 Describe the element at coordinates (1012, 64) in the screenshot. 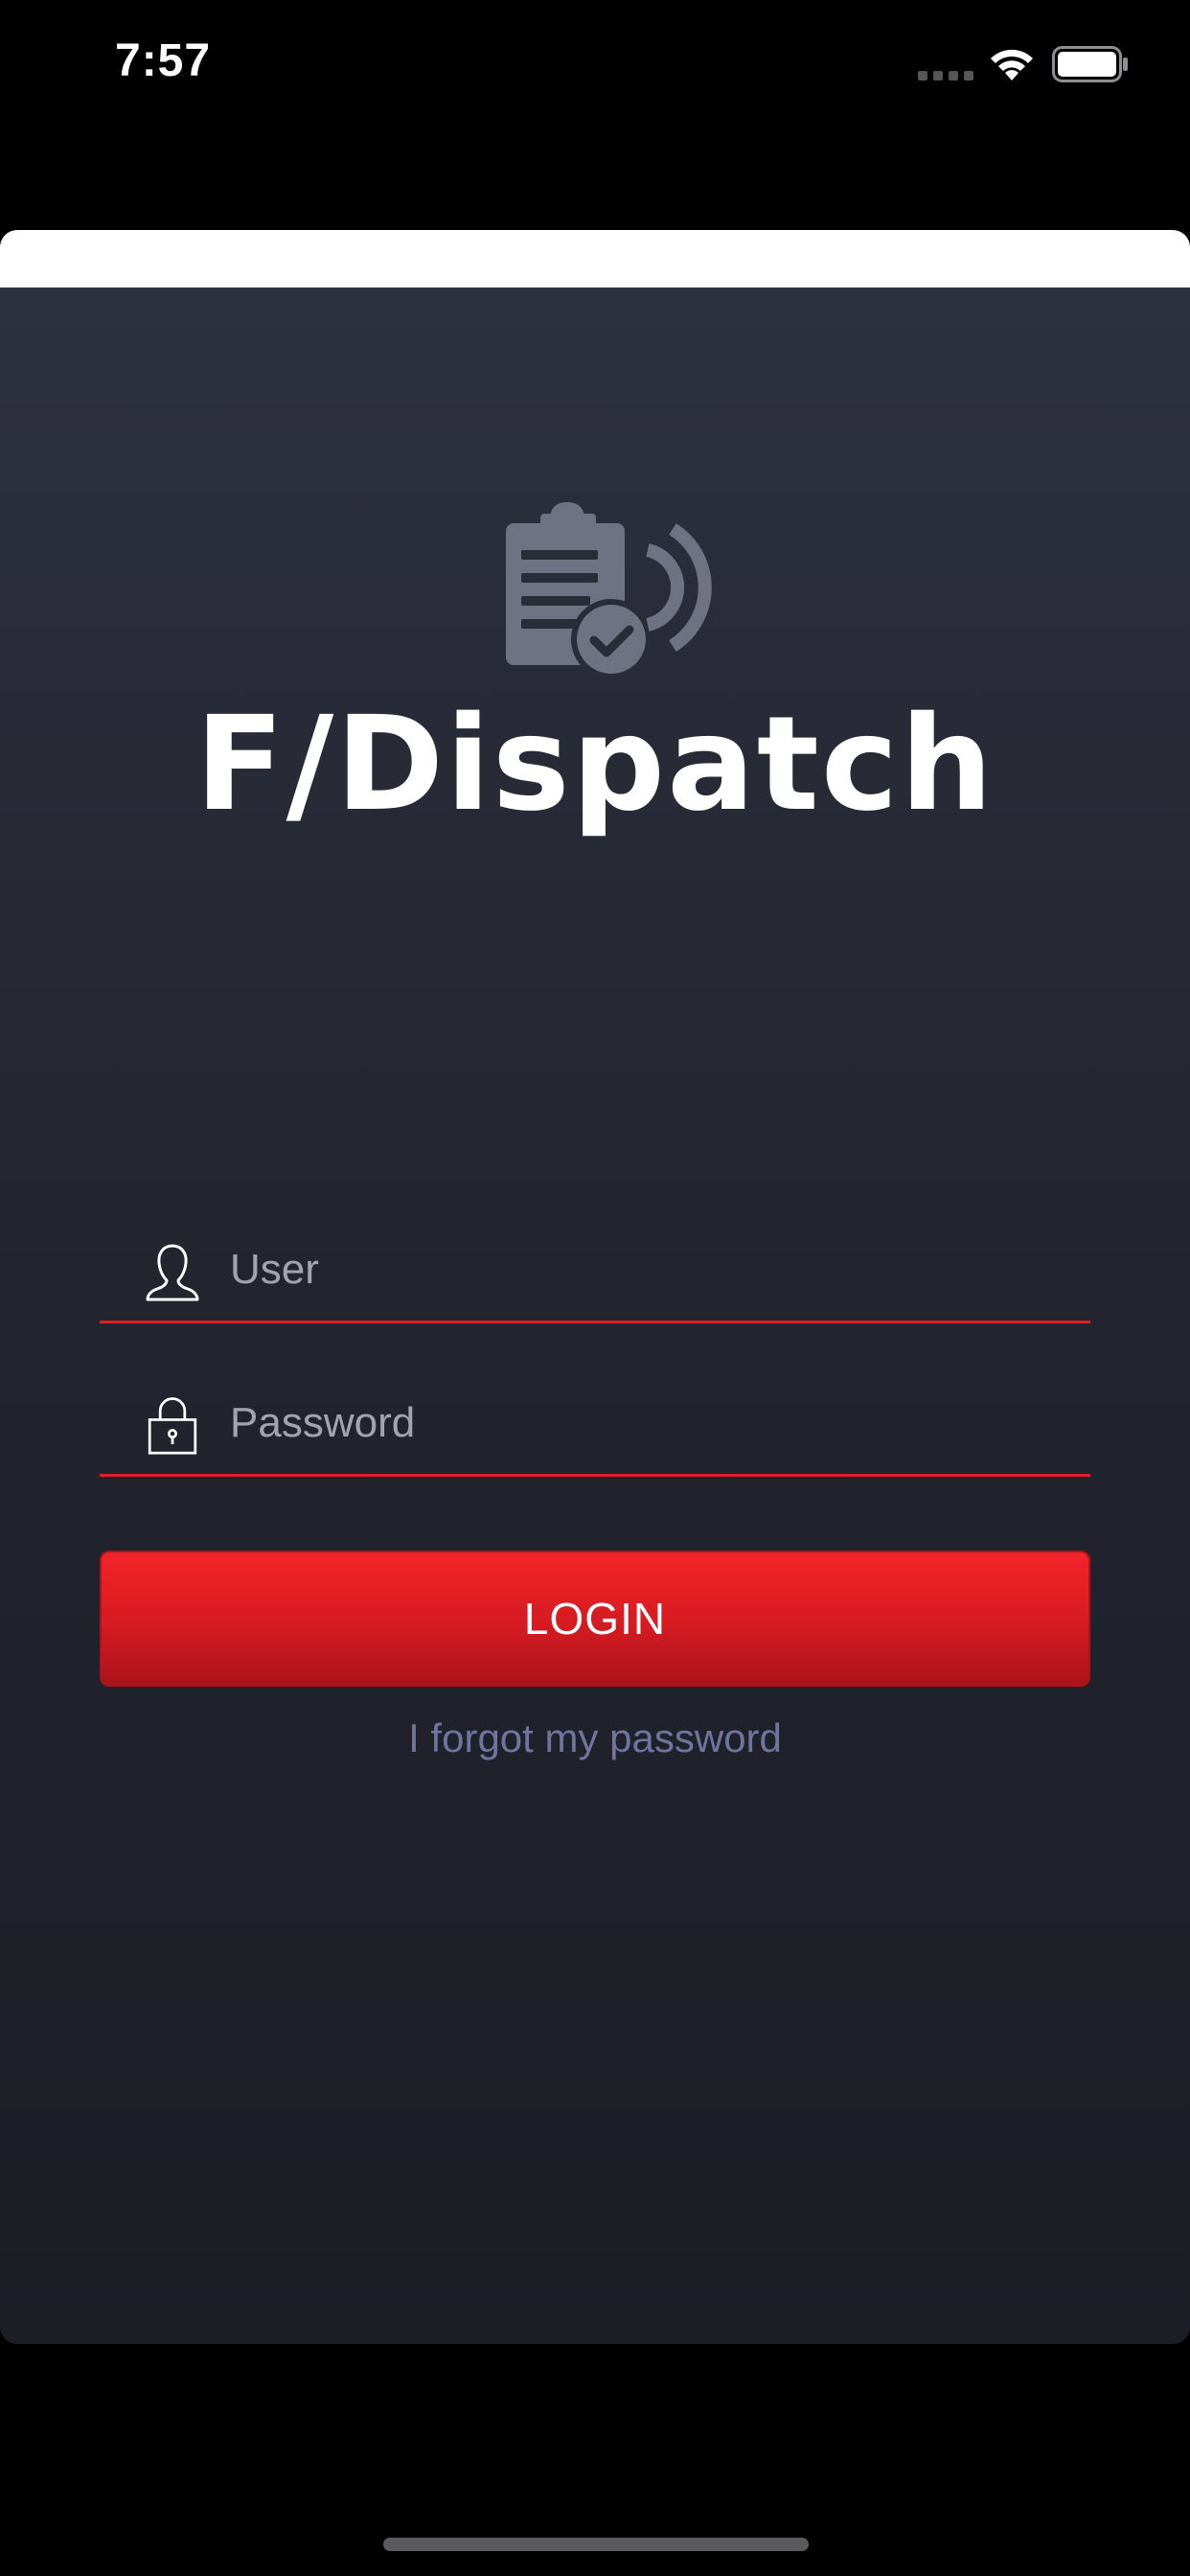

I see `wifi-icon` at that location.